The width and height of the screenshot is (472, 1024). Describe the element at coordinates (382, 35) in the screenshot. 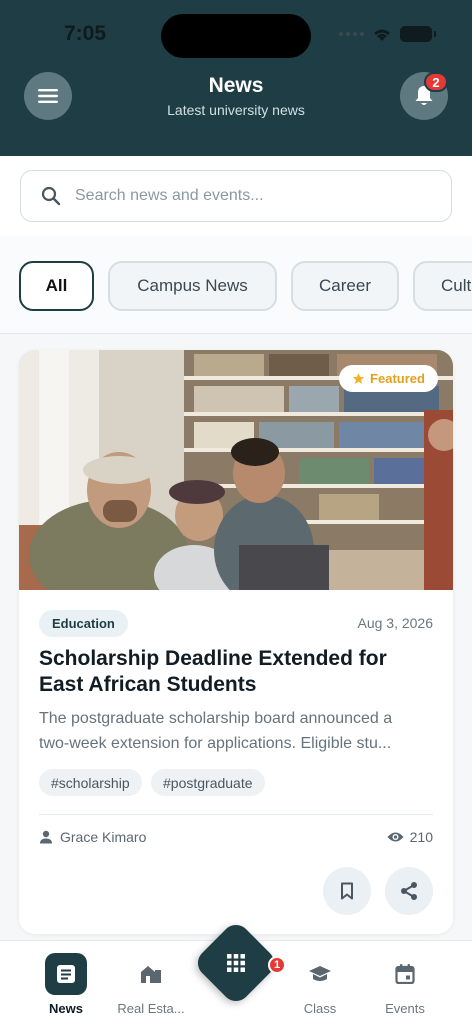

I see `wifi-icon` at that location.